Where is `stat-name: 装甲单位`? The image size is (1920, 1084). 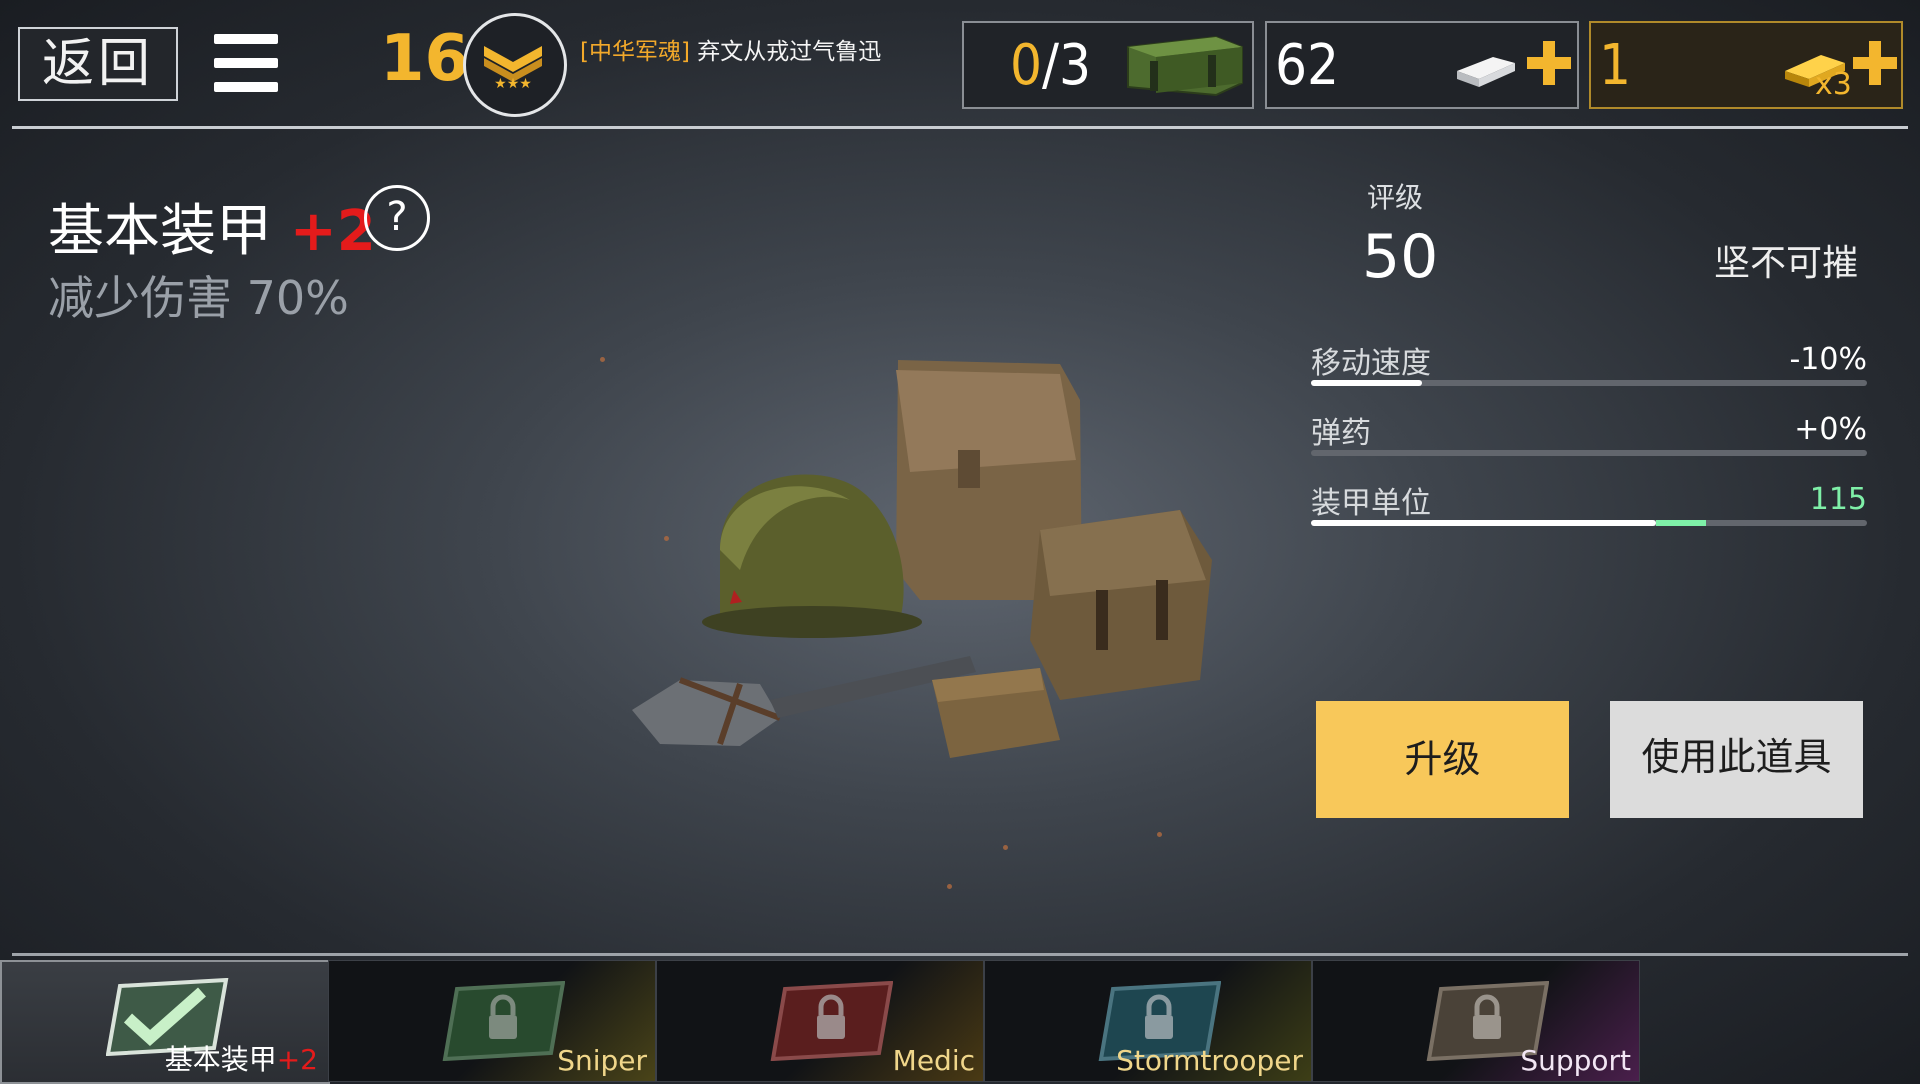 stat-name: 装甲单位 is located at coordinates (1371, 503).